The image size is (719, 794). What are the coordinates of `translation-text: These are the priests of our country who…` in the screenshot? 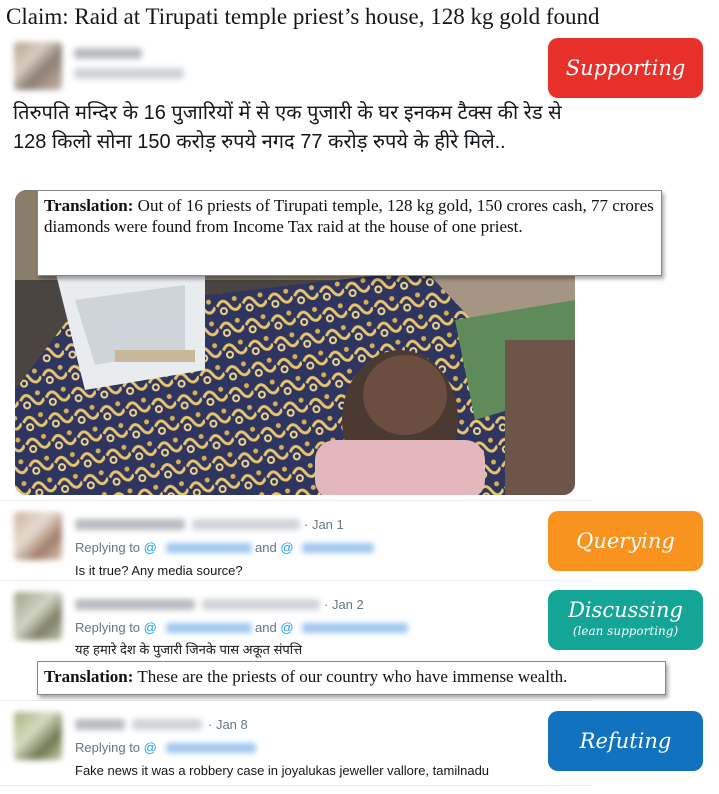 It's located at (350, 676).